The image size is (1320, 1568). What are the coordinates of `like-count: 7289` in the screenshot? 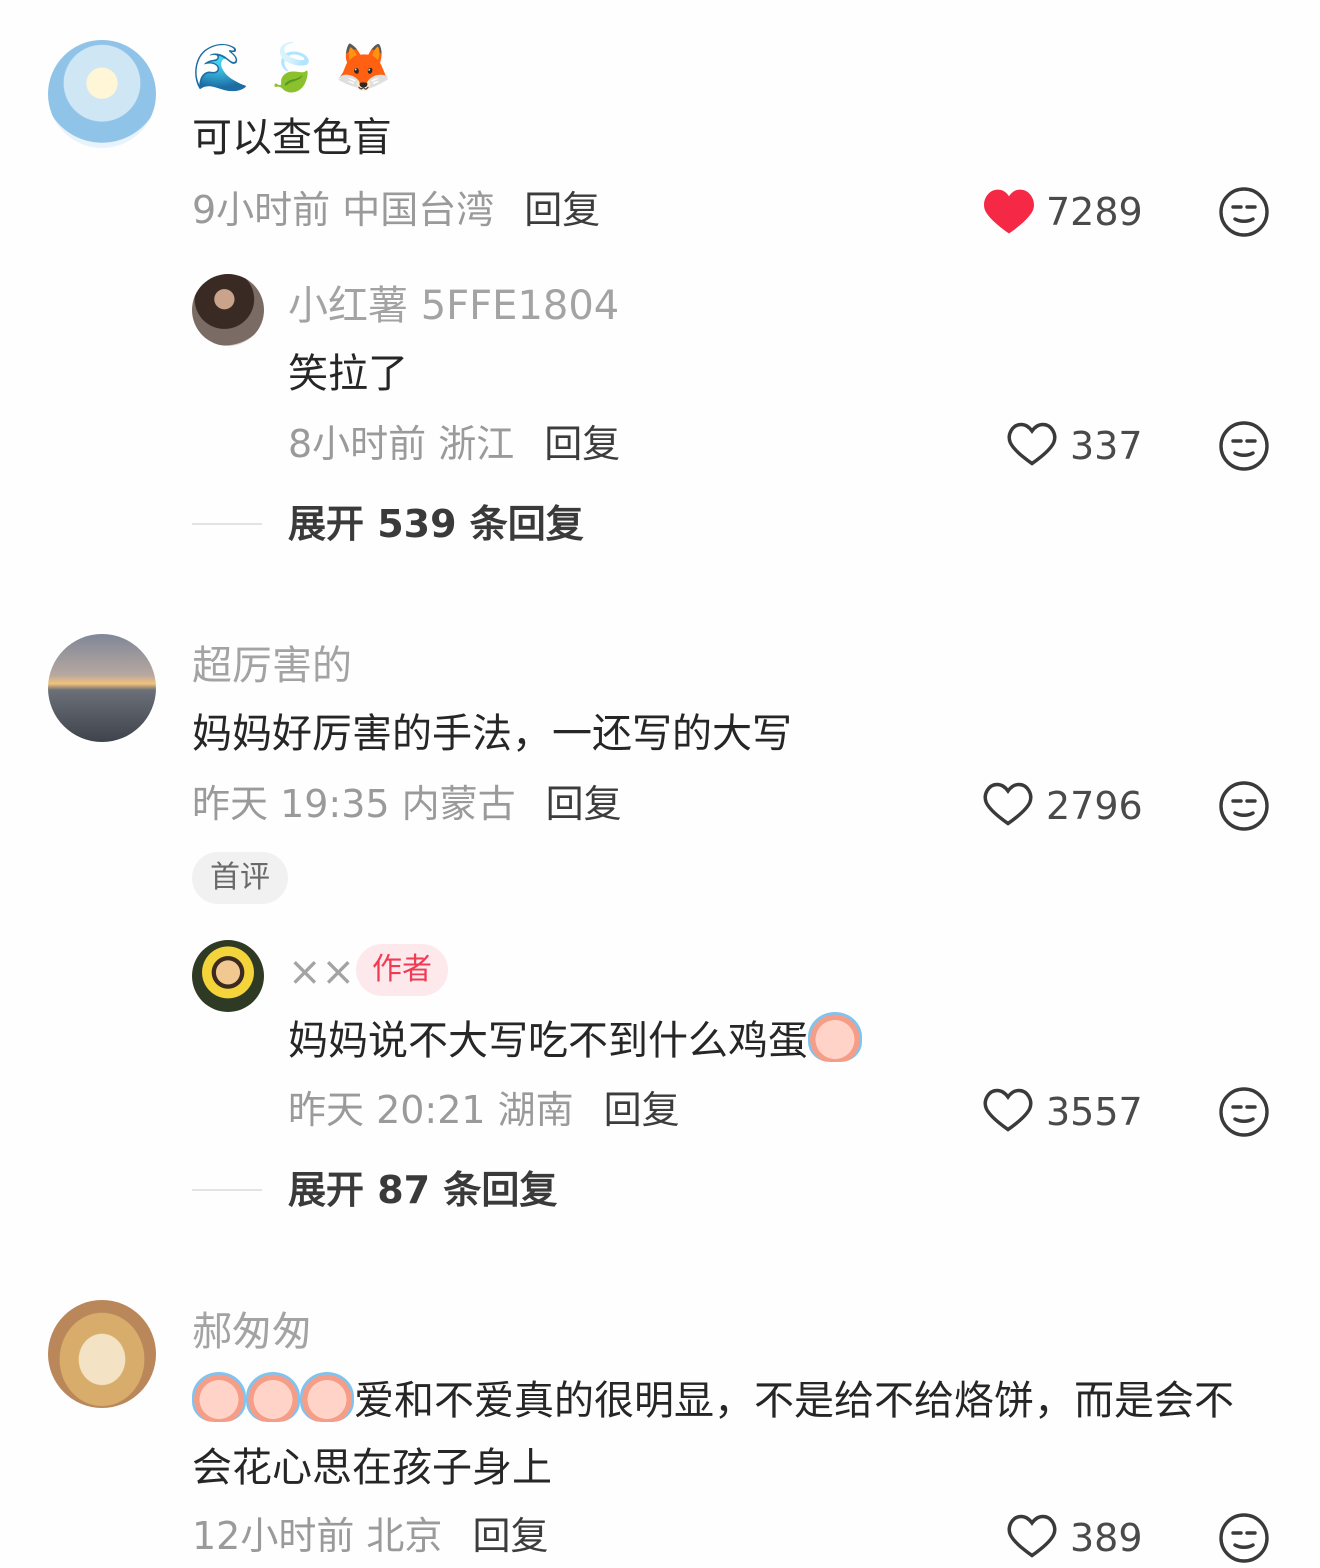 It's located at (1094, 212).